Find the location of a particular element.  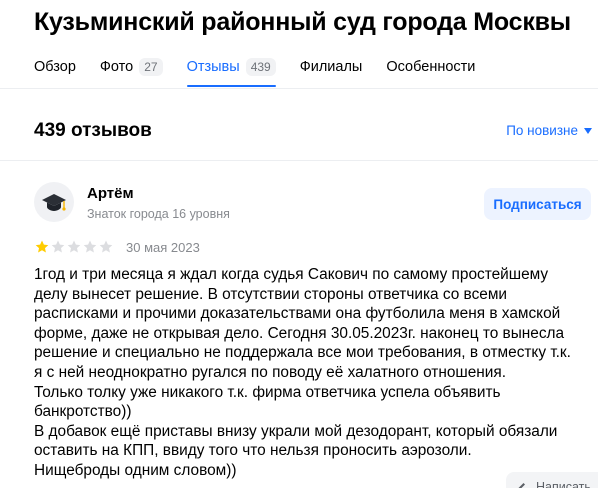

chevron-down-icon is located at coordinates (588, 130).